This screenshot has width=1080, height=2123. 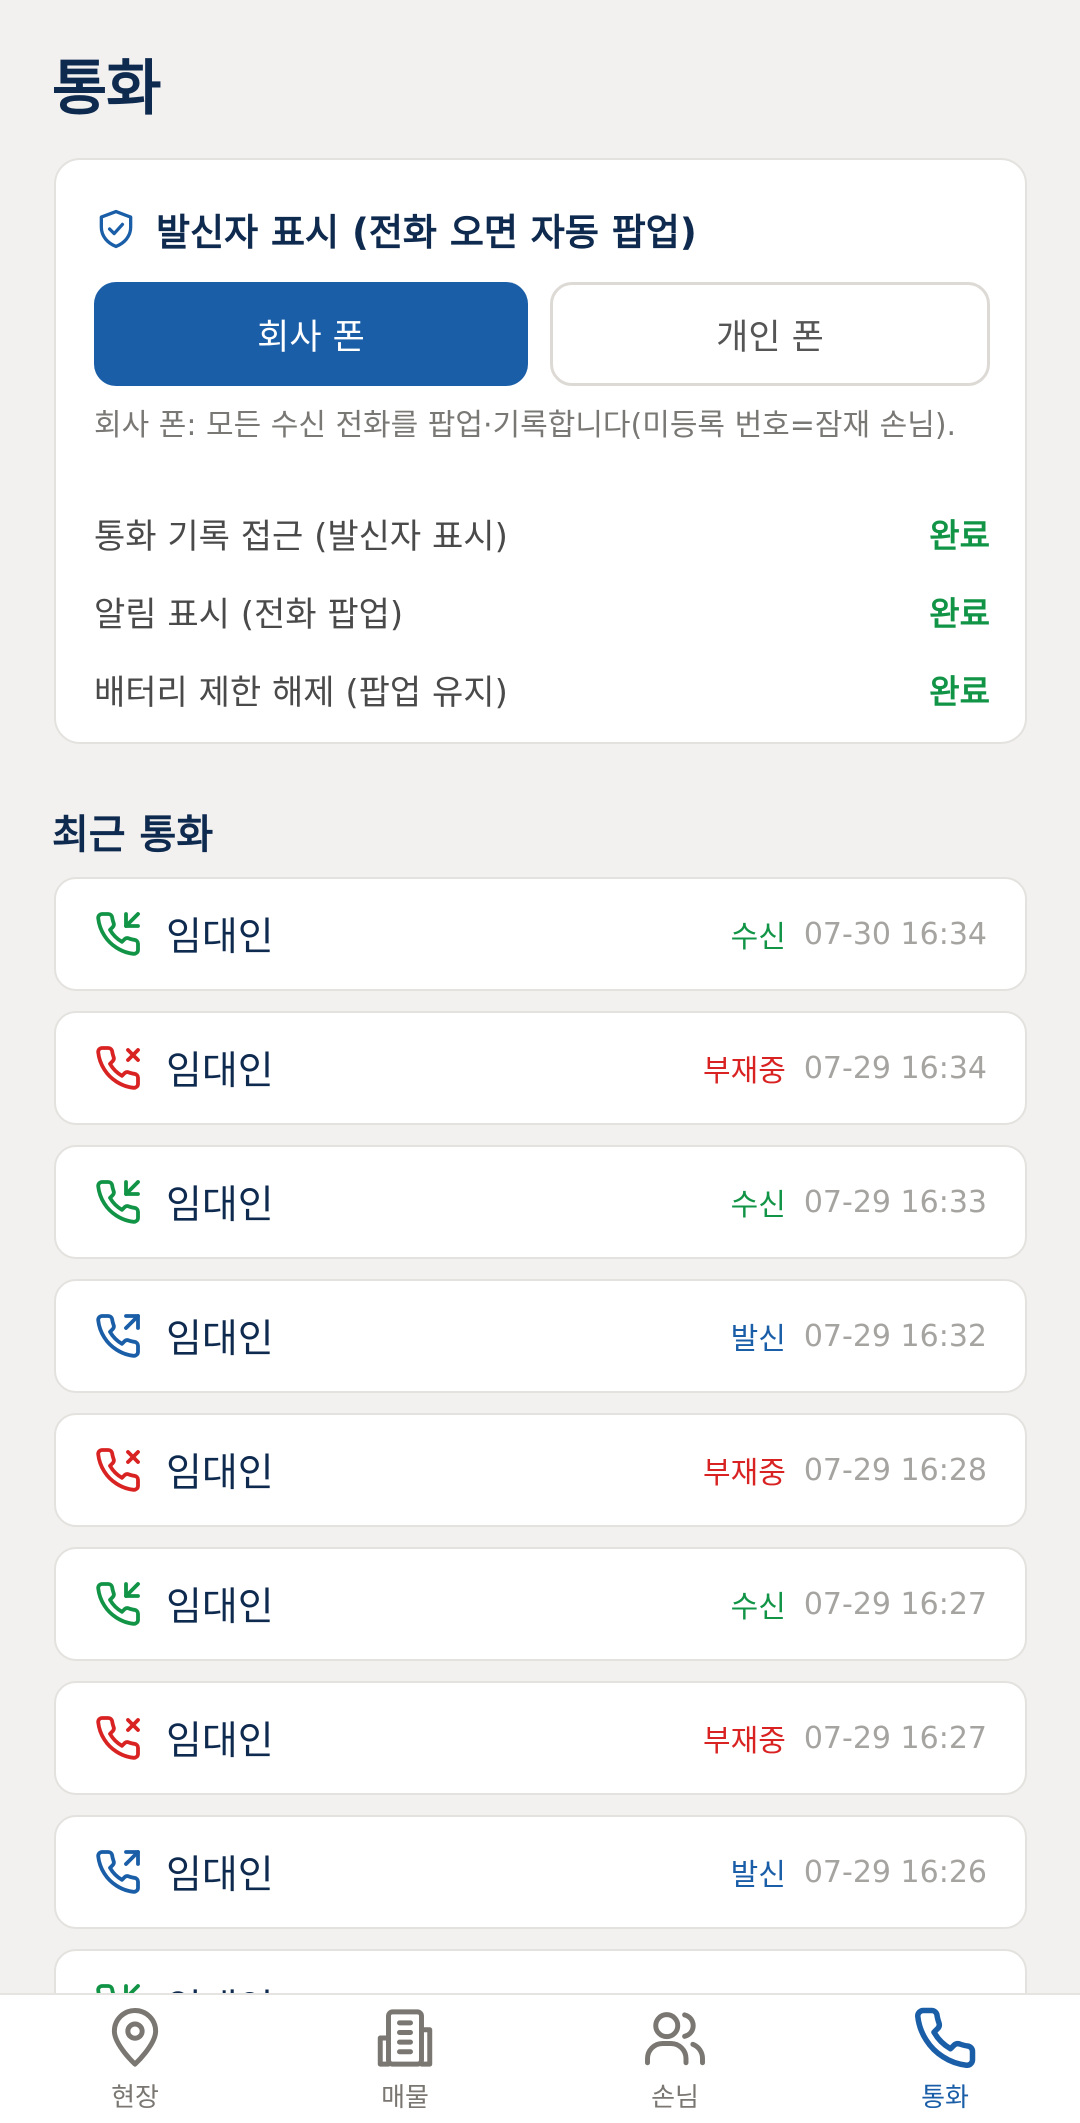 I want to click on call-log-row: 임대인 수신 07-29 16:27, so click(x=540, y=1604).